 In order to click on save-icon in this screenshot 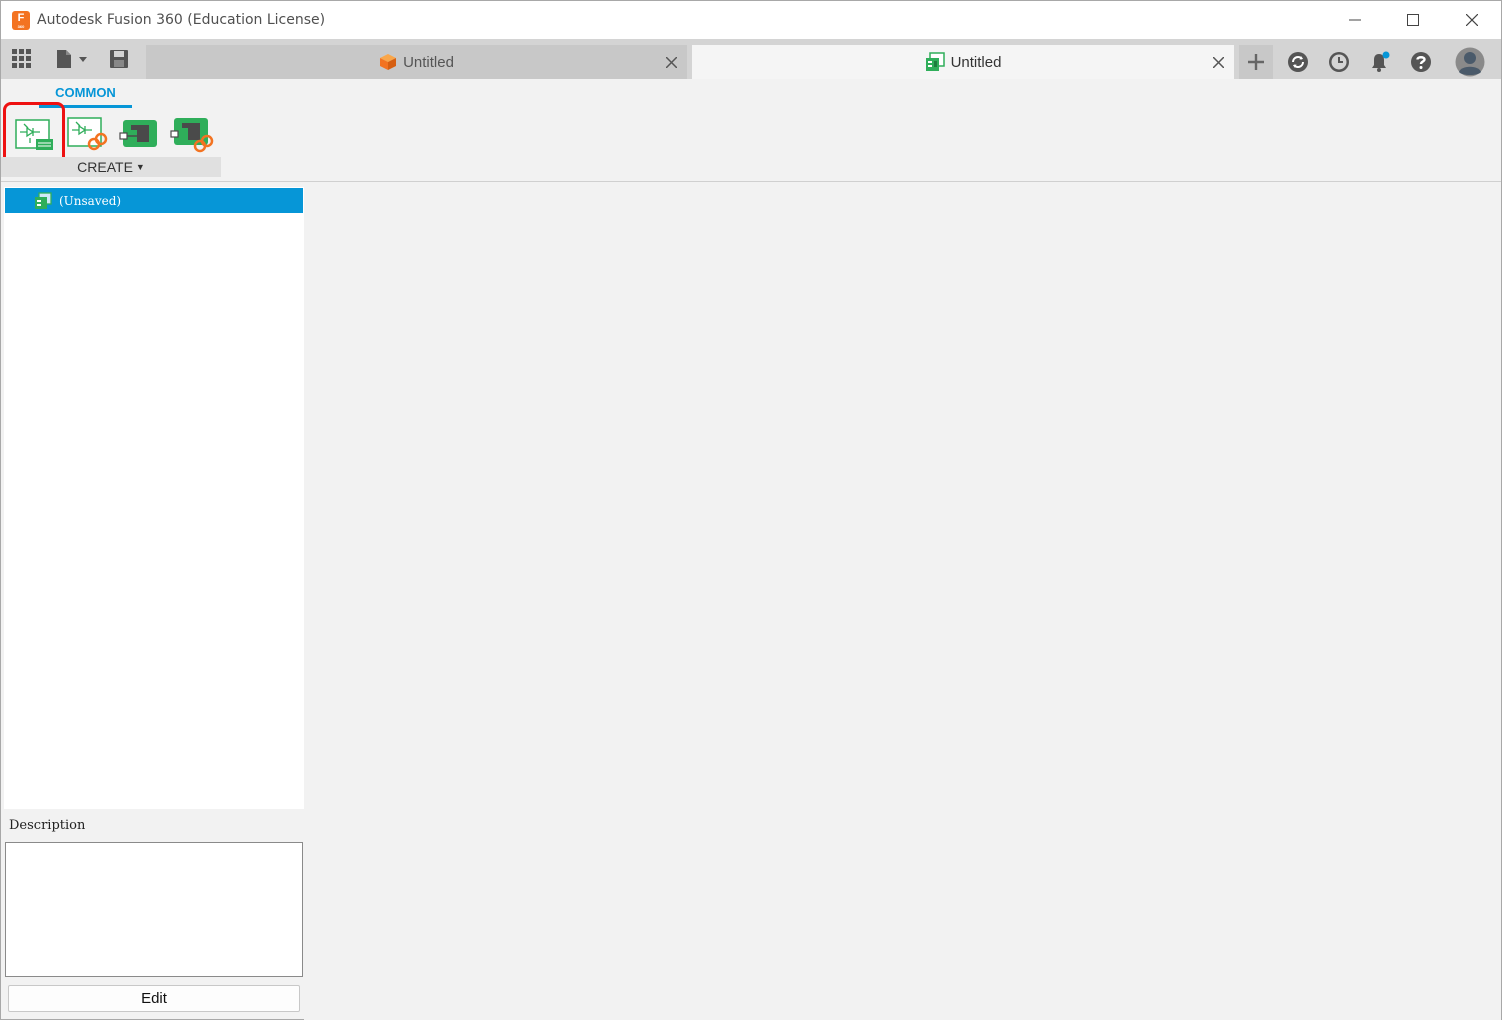, I will do `click(119, 59)`.